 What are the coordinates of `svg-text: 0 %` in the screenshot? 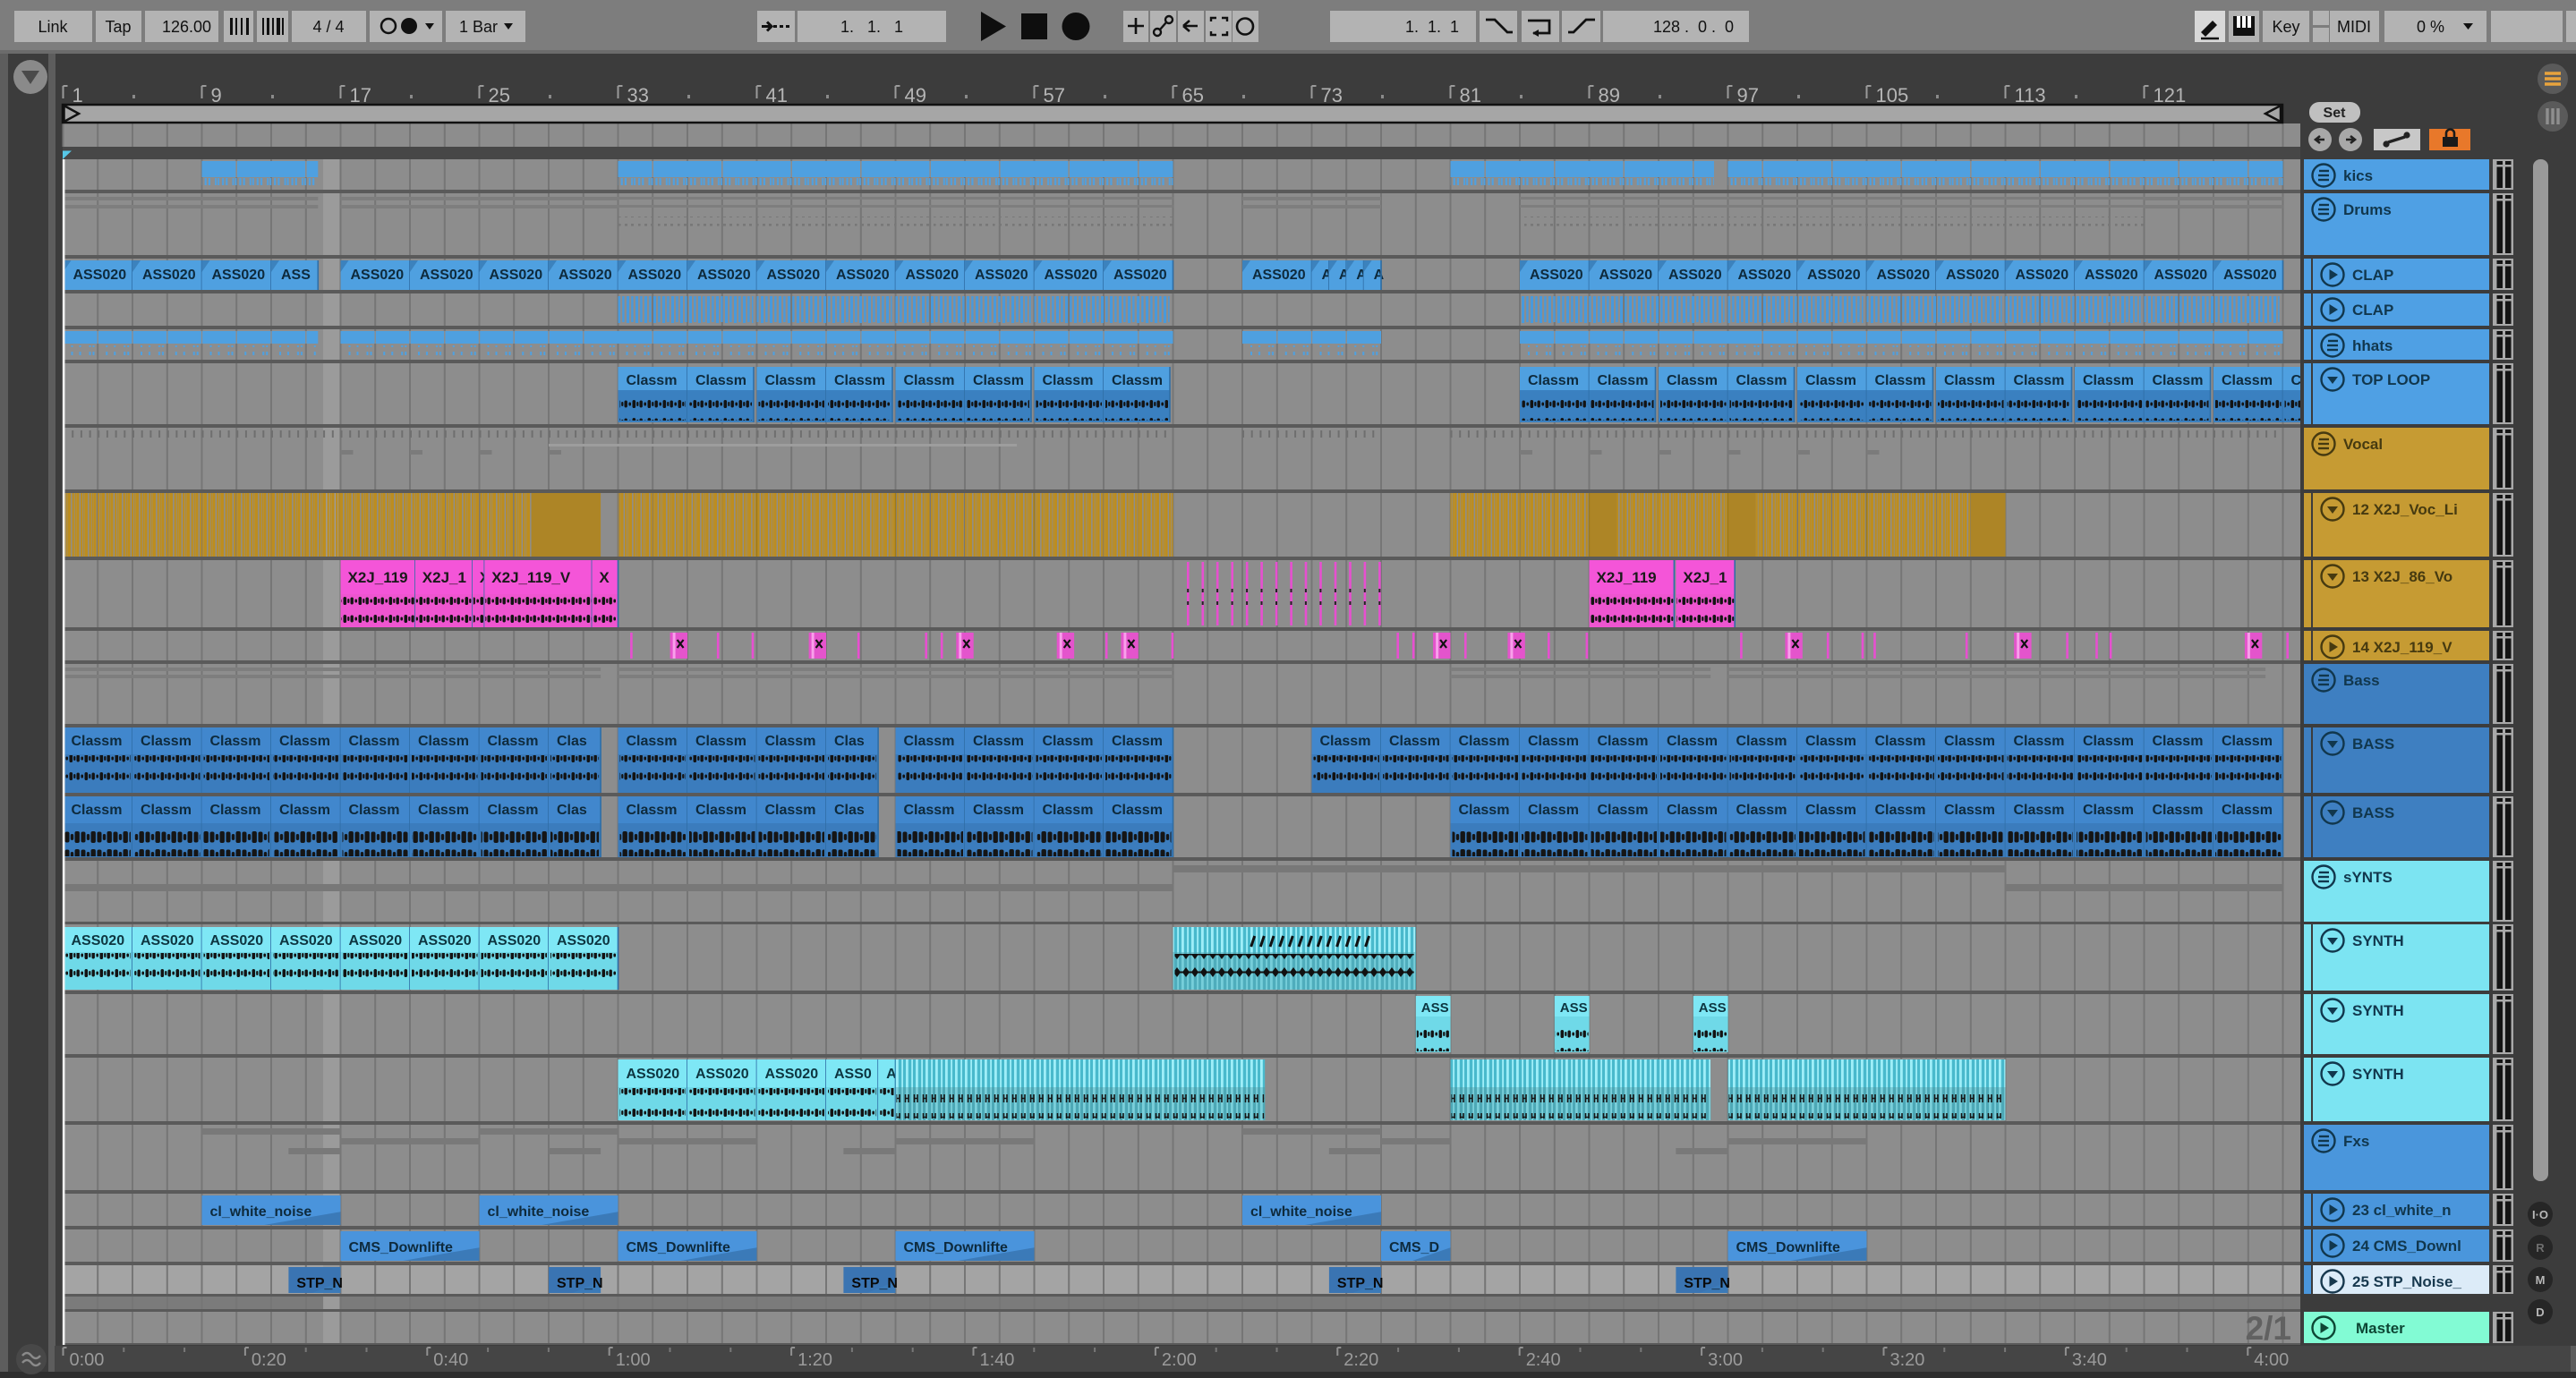 It's located at (2430, 27).